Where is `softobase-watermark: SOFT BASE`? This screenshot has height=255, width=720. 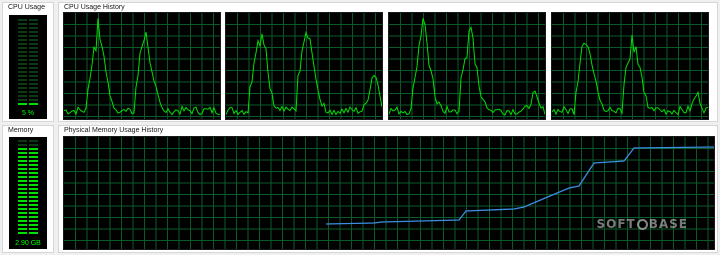 softobase-watermark: SOFT BASE is located at coordinates (642, 224).